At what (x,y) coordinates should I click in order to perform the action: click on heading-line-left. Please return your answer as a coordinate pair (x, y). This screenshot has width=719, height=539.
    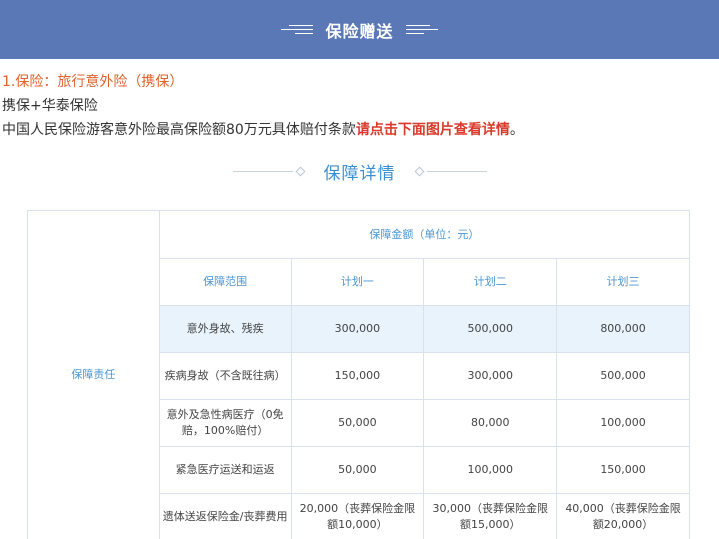
    Looking at the image, I should click on (262, 171).